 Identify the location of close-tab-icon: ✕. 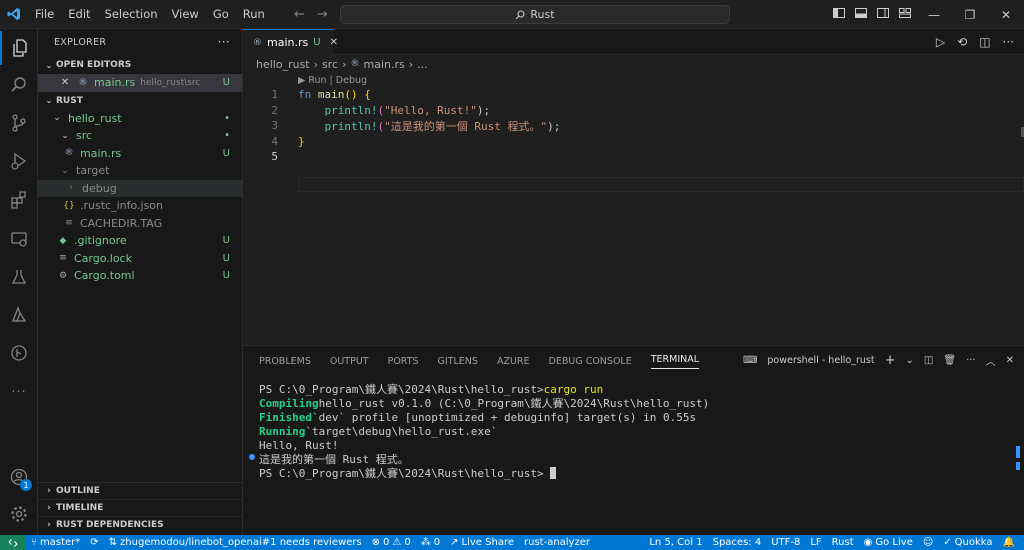
(334, 42).